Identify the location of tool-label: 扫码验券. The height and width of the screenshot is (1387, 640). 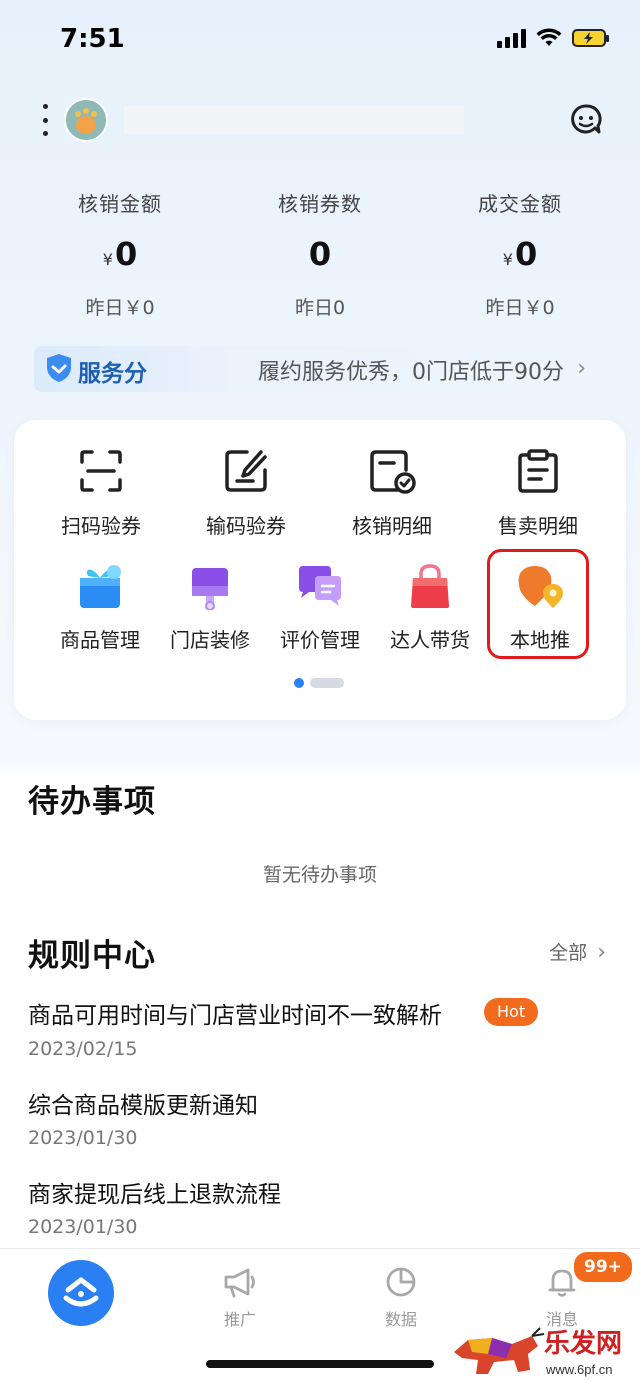
(101, 526).